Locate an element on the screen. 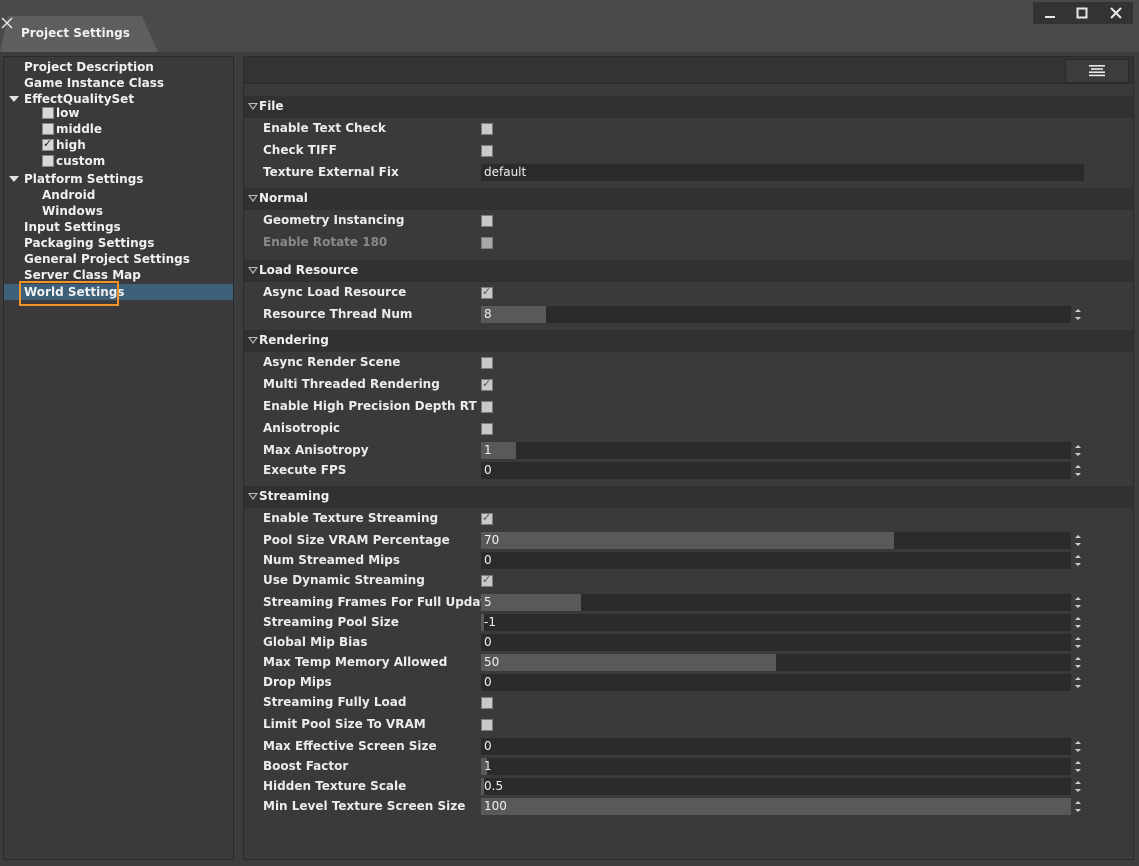  close-icon is located at coordinates (7, 23).